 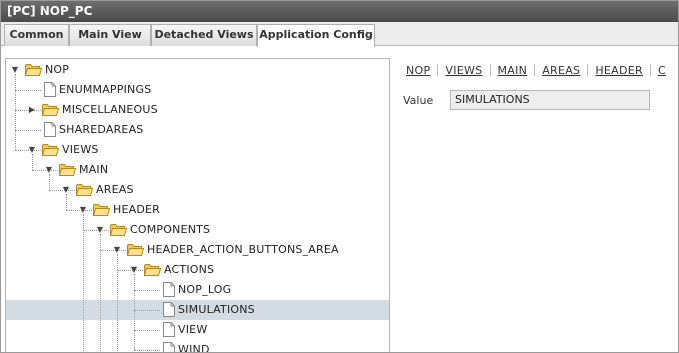 What do you see at coordinates (194, 347) in the screenshot?
I see `tree-node-label: WIND` at bounding box center [194, 347].